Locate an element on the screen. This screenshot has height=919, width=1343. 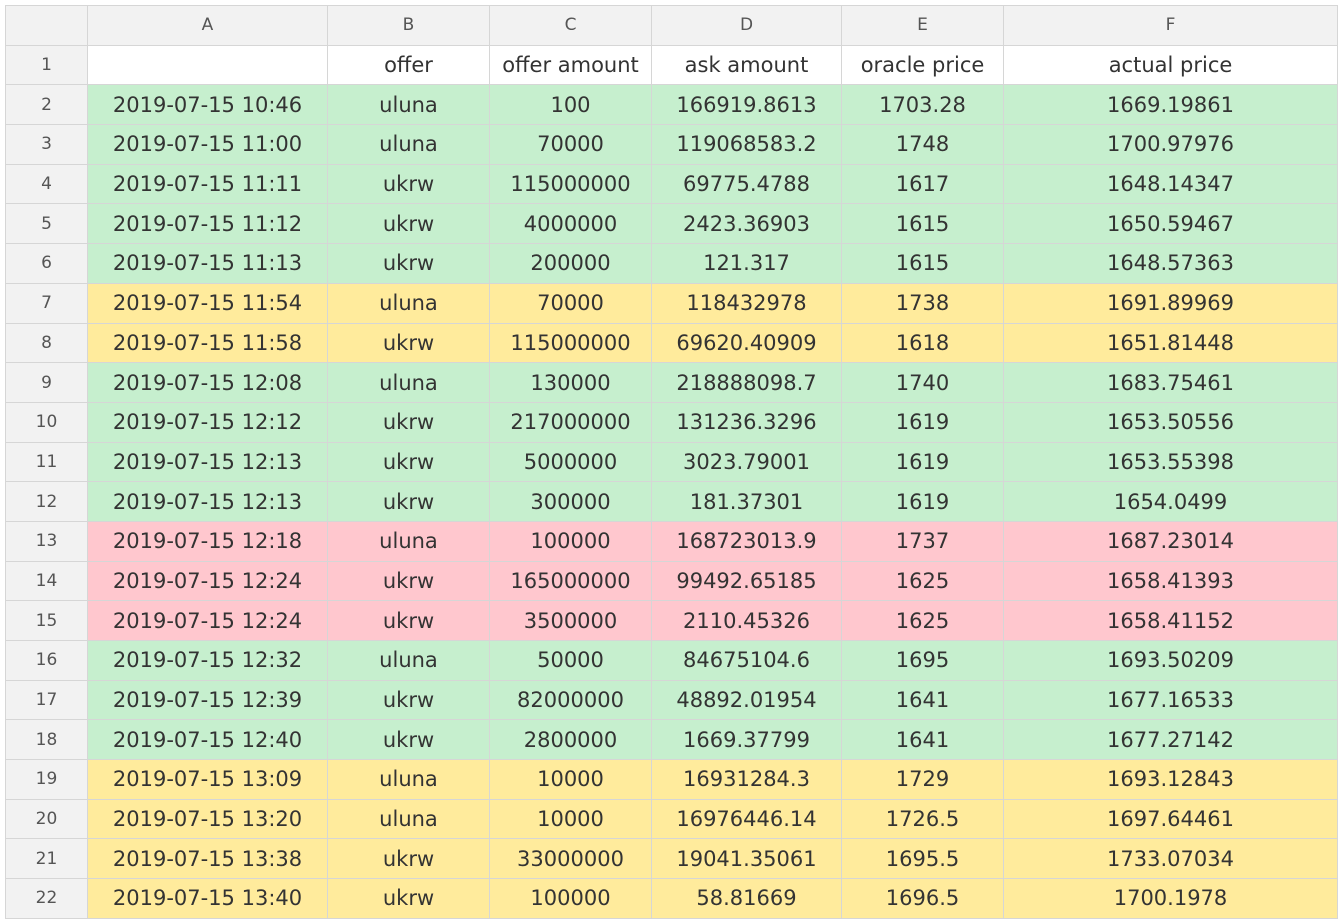
cell-c: 200000 is located at coordinates (570, 263).